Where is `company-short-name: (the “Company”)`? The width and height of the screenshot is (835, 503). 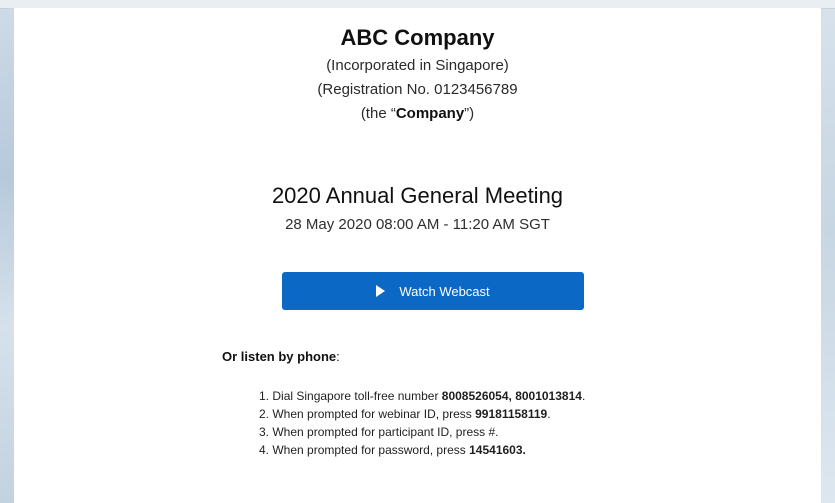 company-short-name: (the “Company”) is located at coordinates (417, 113).